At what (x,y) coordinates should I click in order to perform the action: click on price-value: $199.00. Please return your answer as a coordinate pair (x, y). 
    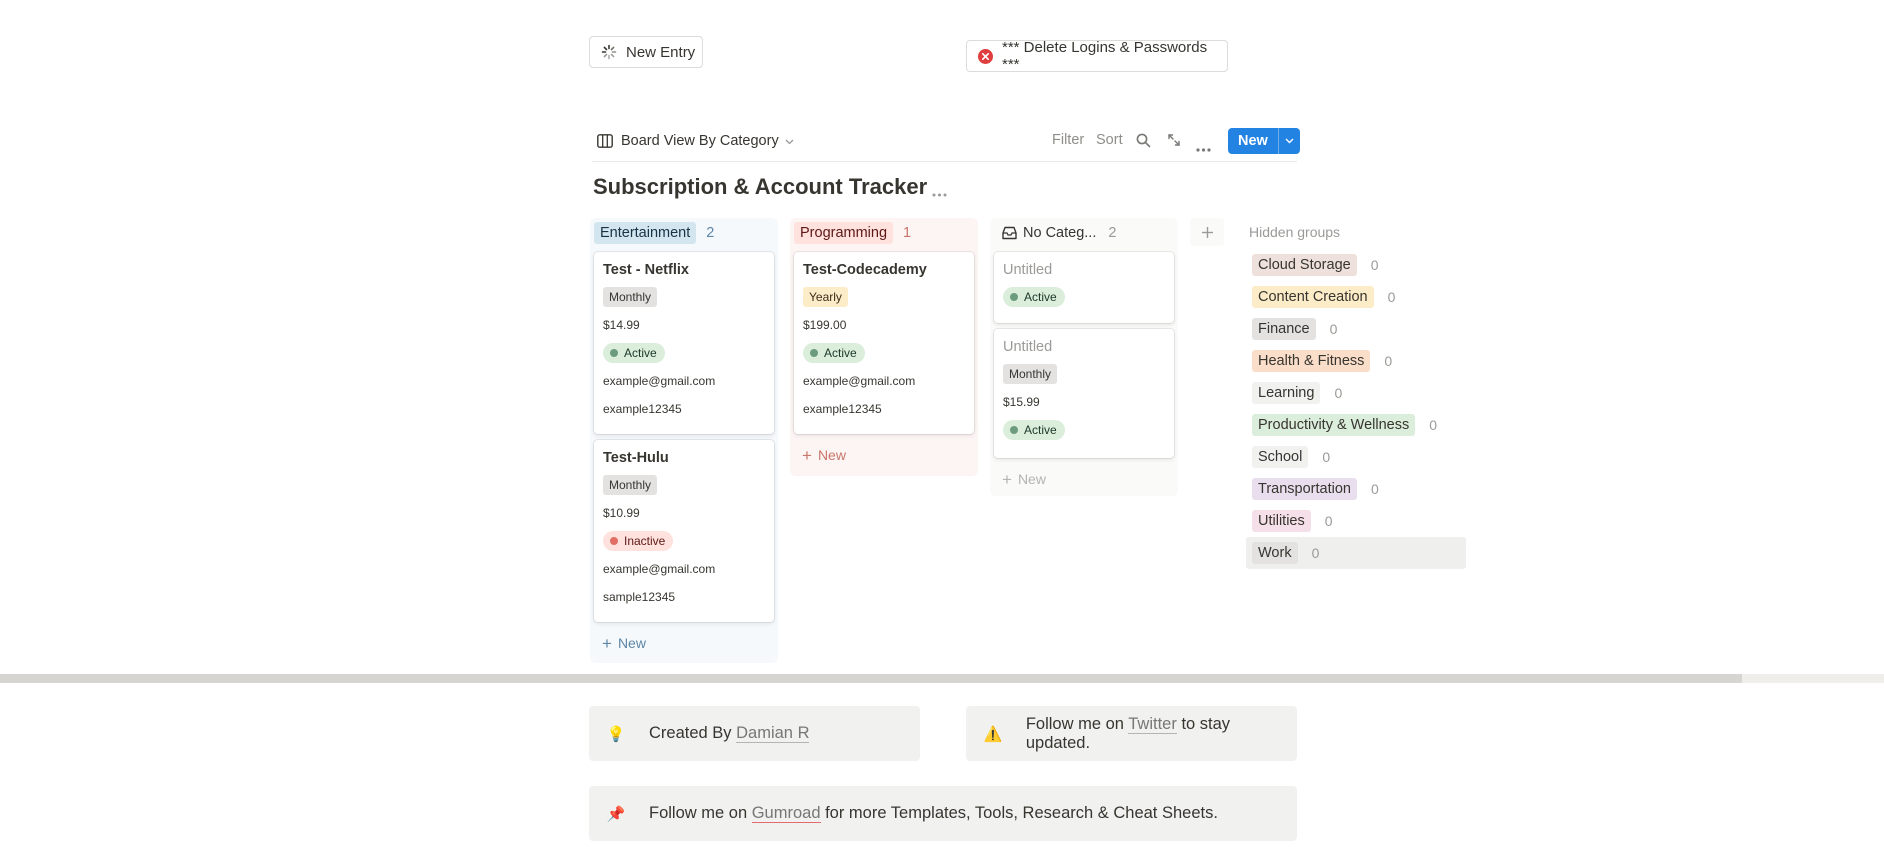
    Looking at the image, I should click on (825, 325).